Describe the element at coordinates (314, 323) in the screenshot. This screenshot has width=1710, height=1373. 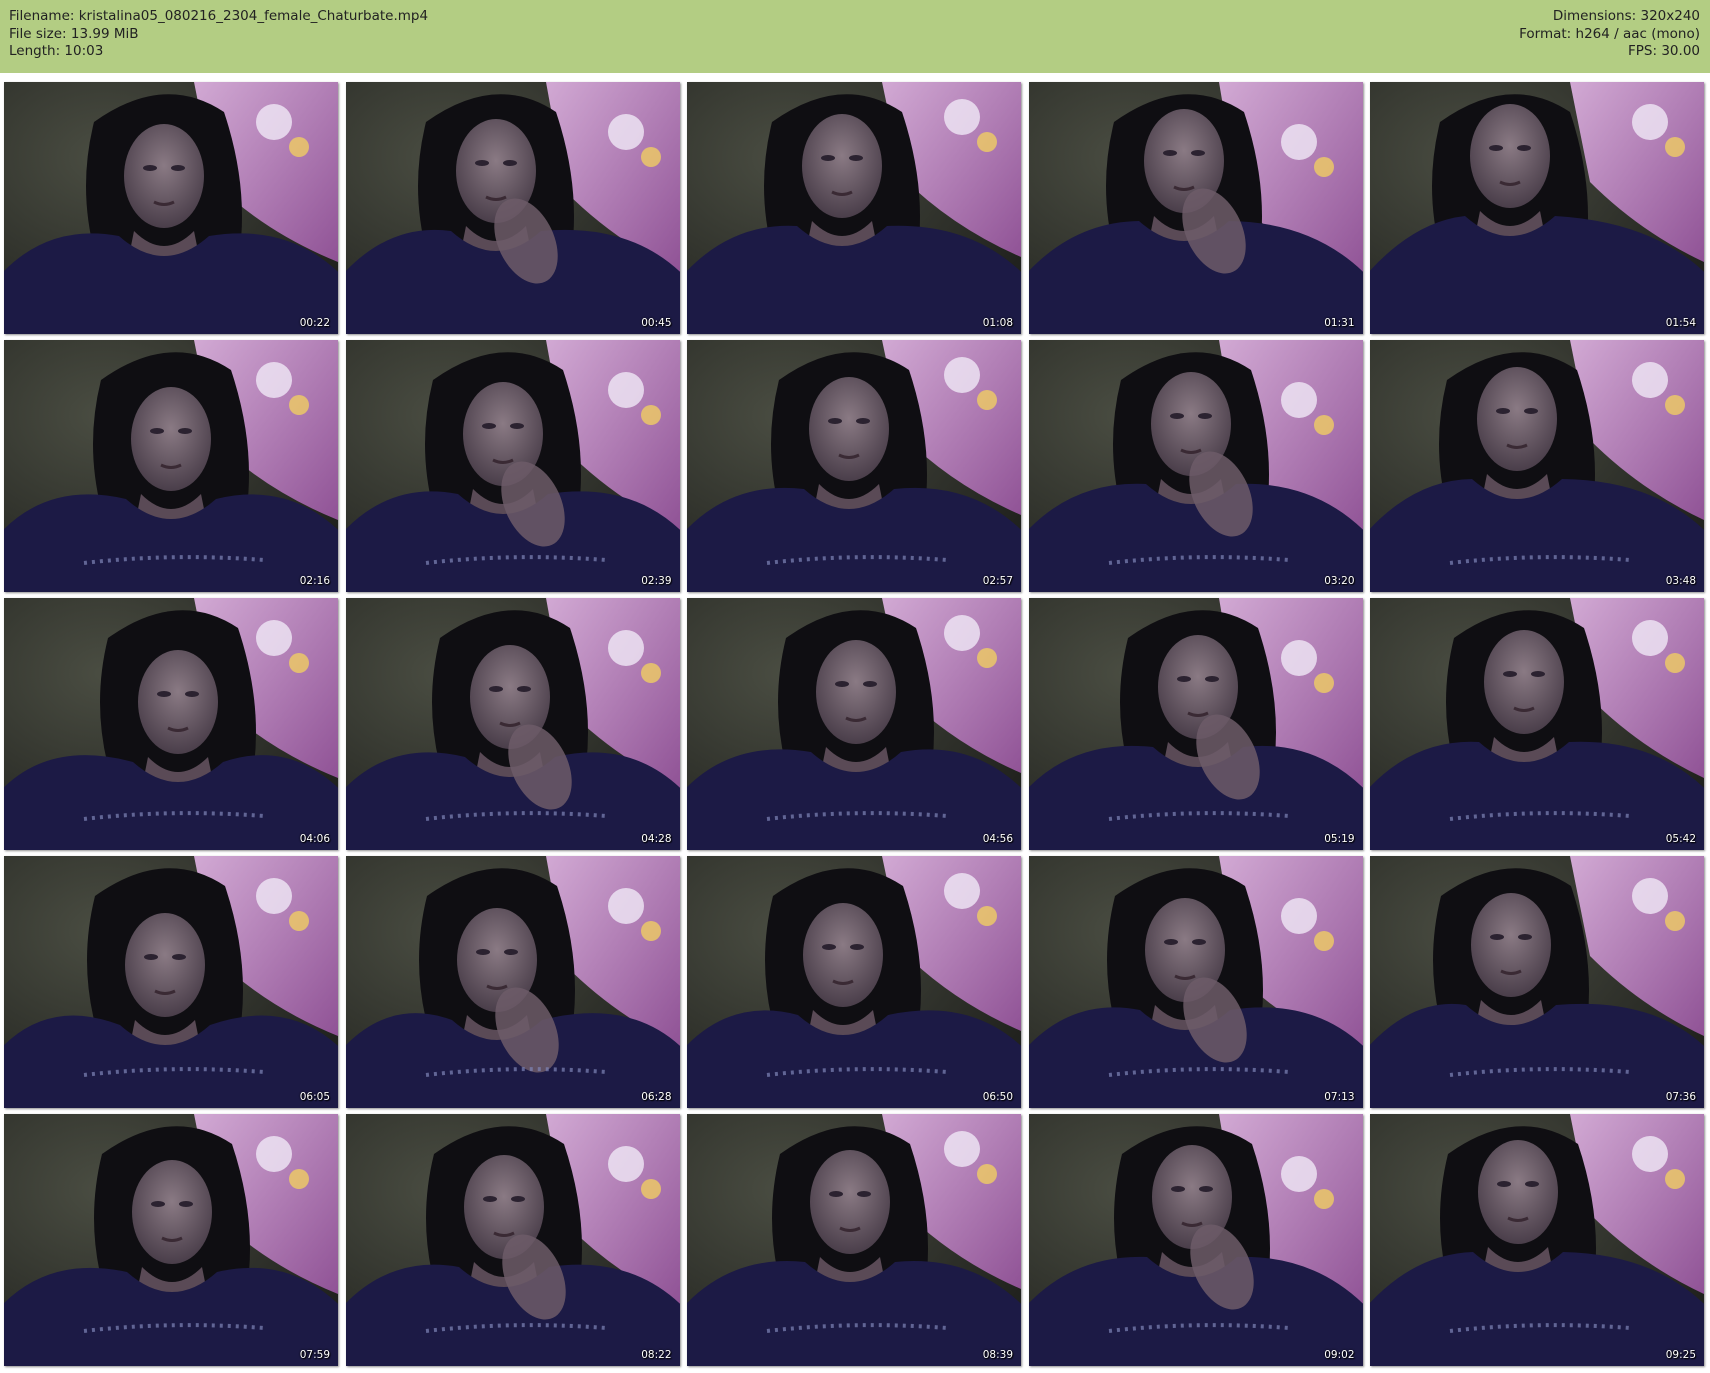
I see `timestamp-label: 00:22` at that location.